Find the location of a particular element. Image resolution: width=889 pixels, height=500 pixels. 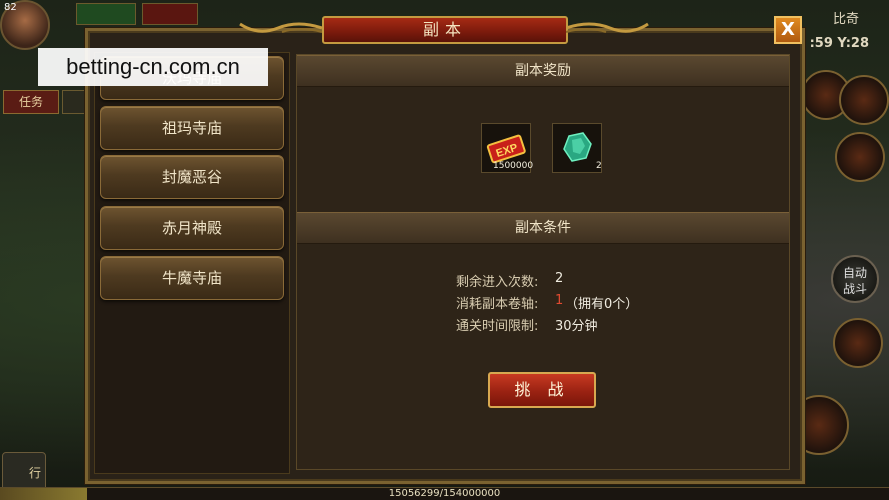

auto-fight-button: 自动 战斗 is located at coordinates (855, 279).